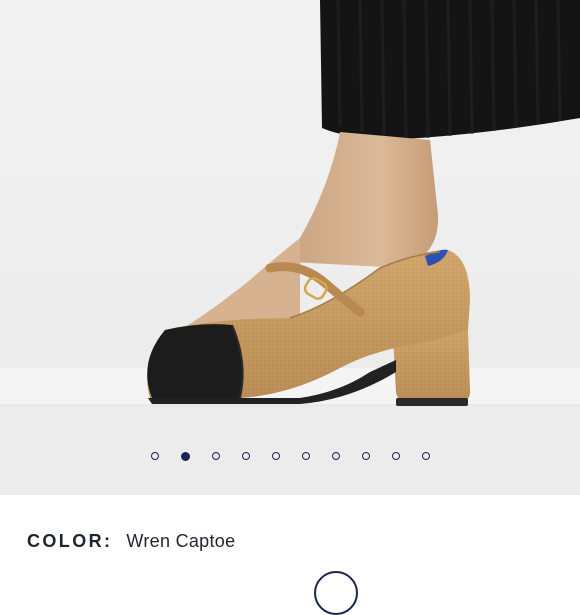 This screenshot has width=580, height=615. What do you see at coordinates (336, 593) in the screenshot?
I see `color-swatch` at bounding box center [336, 593].